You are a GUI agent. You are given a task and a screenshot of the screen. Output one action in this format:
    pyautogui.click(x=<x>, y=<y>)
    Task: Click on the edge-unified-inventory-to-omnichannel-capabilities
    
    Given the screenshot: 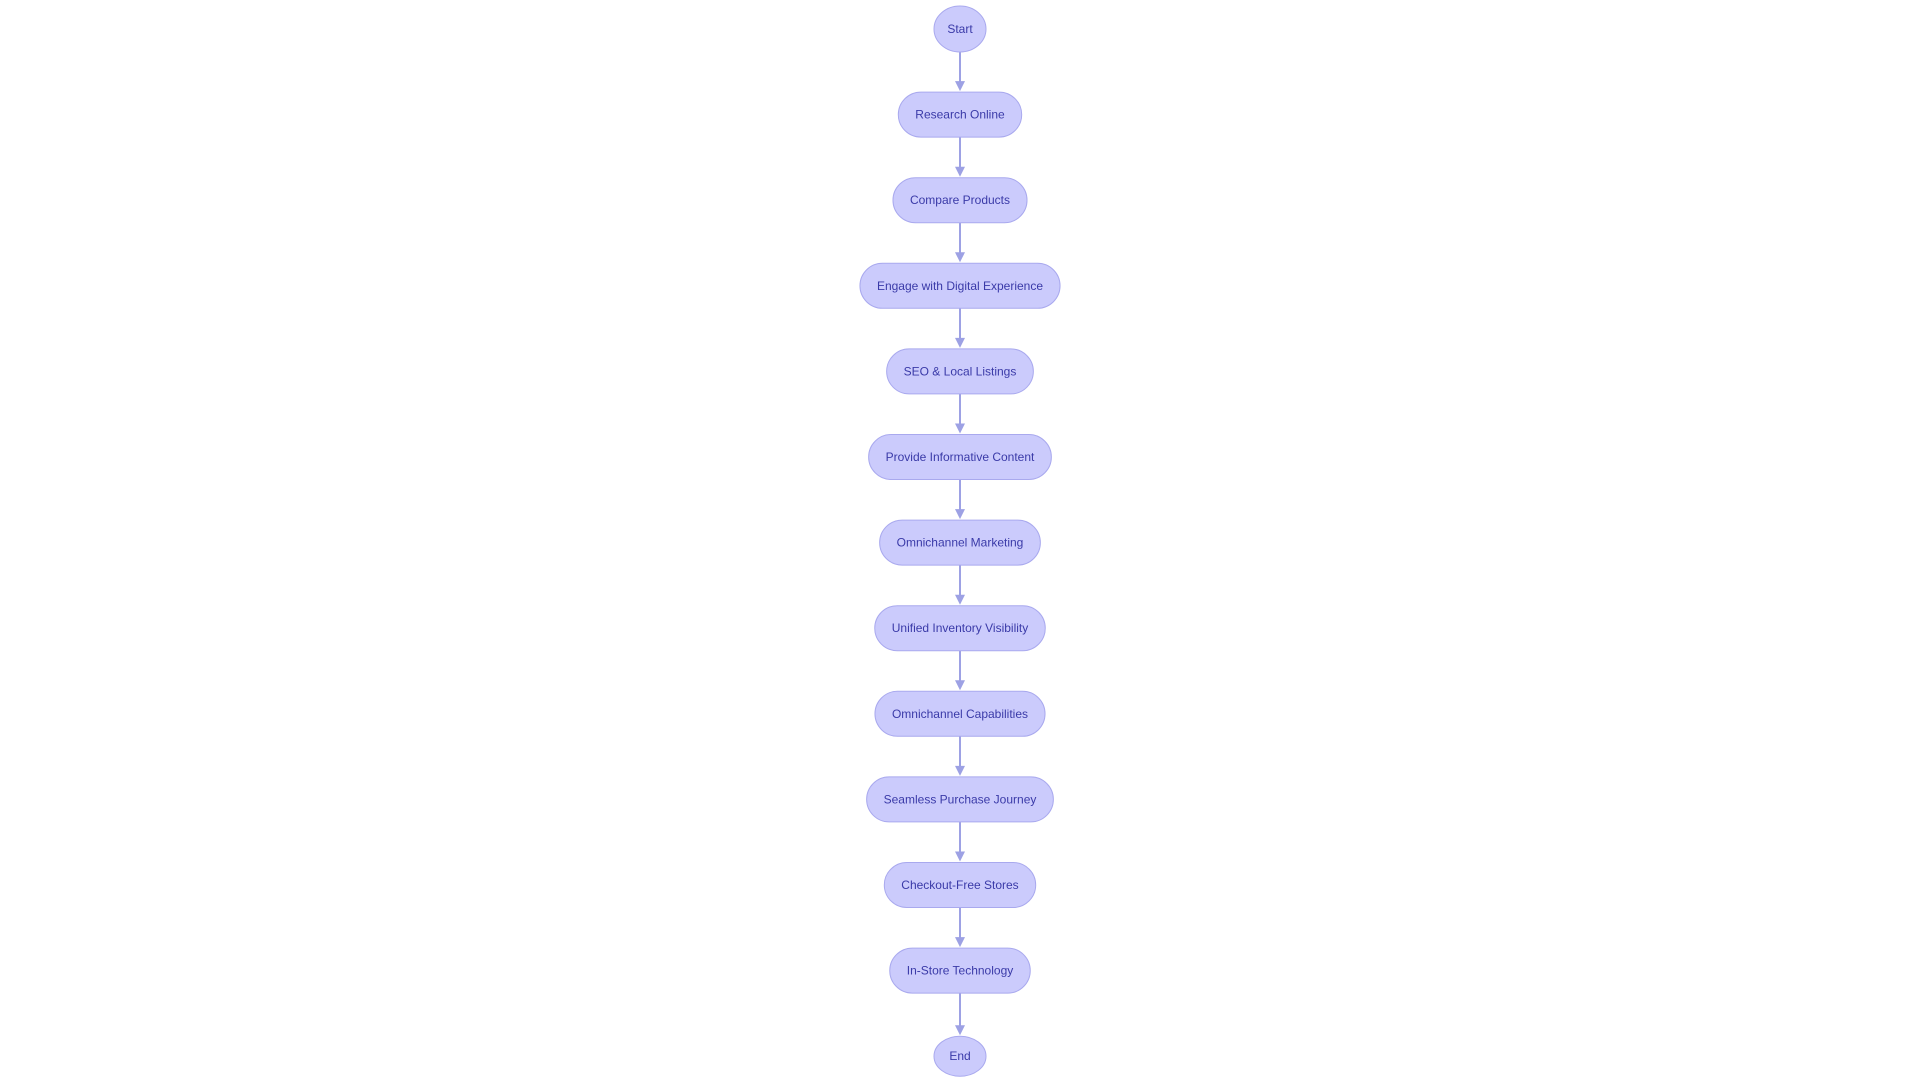 What is the action you would take?
    pyautogui.click(x=960, y=670)
    